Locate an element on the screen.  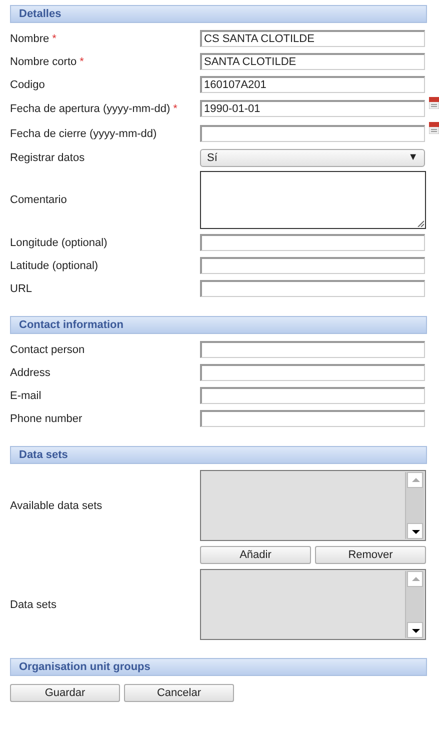
section-header: Organisation unit groups is located at coordinates (218, 667).